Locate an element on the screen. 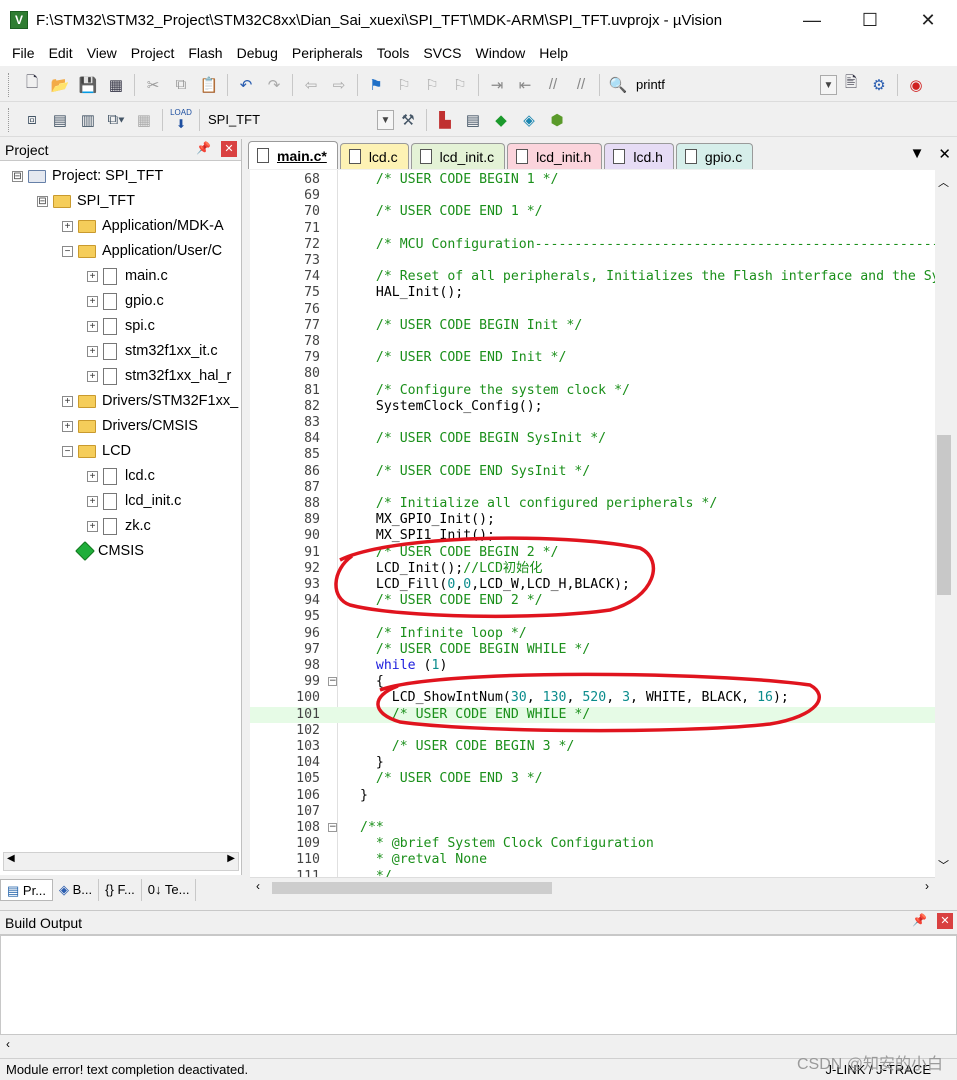 The image size is (957, 1080). tree-item: CMSIS is located at coordinates (103, 551).